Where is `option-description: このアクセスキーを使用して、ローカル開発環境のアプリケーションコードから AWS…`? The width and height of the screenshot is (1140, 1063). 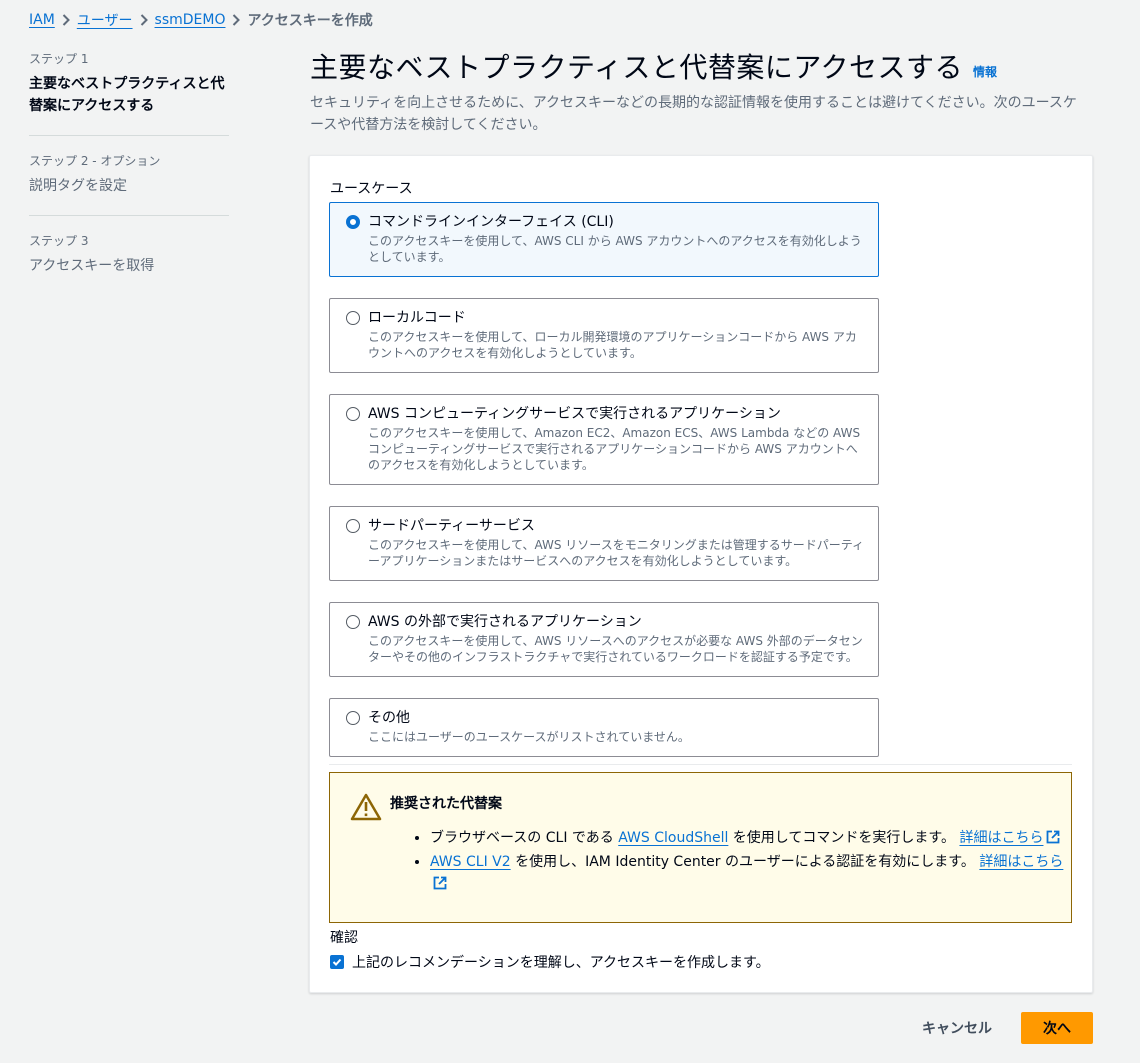 option-description: このアクセスキーを使用して、ローカル開発環境のアプリケーションコードから AWS… is located at coordinates (612, 345).